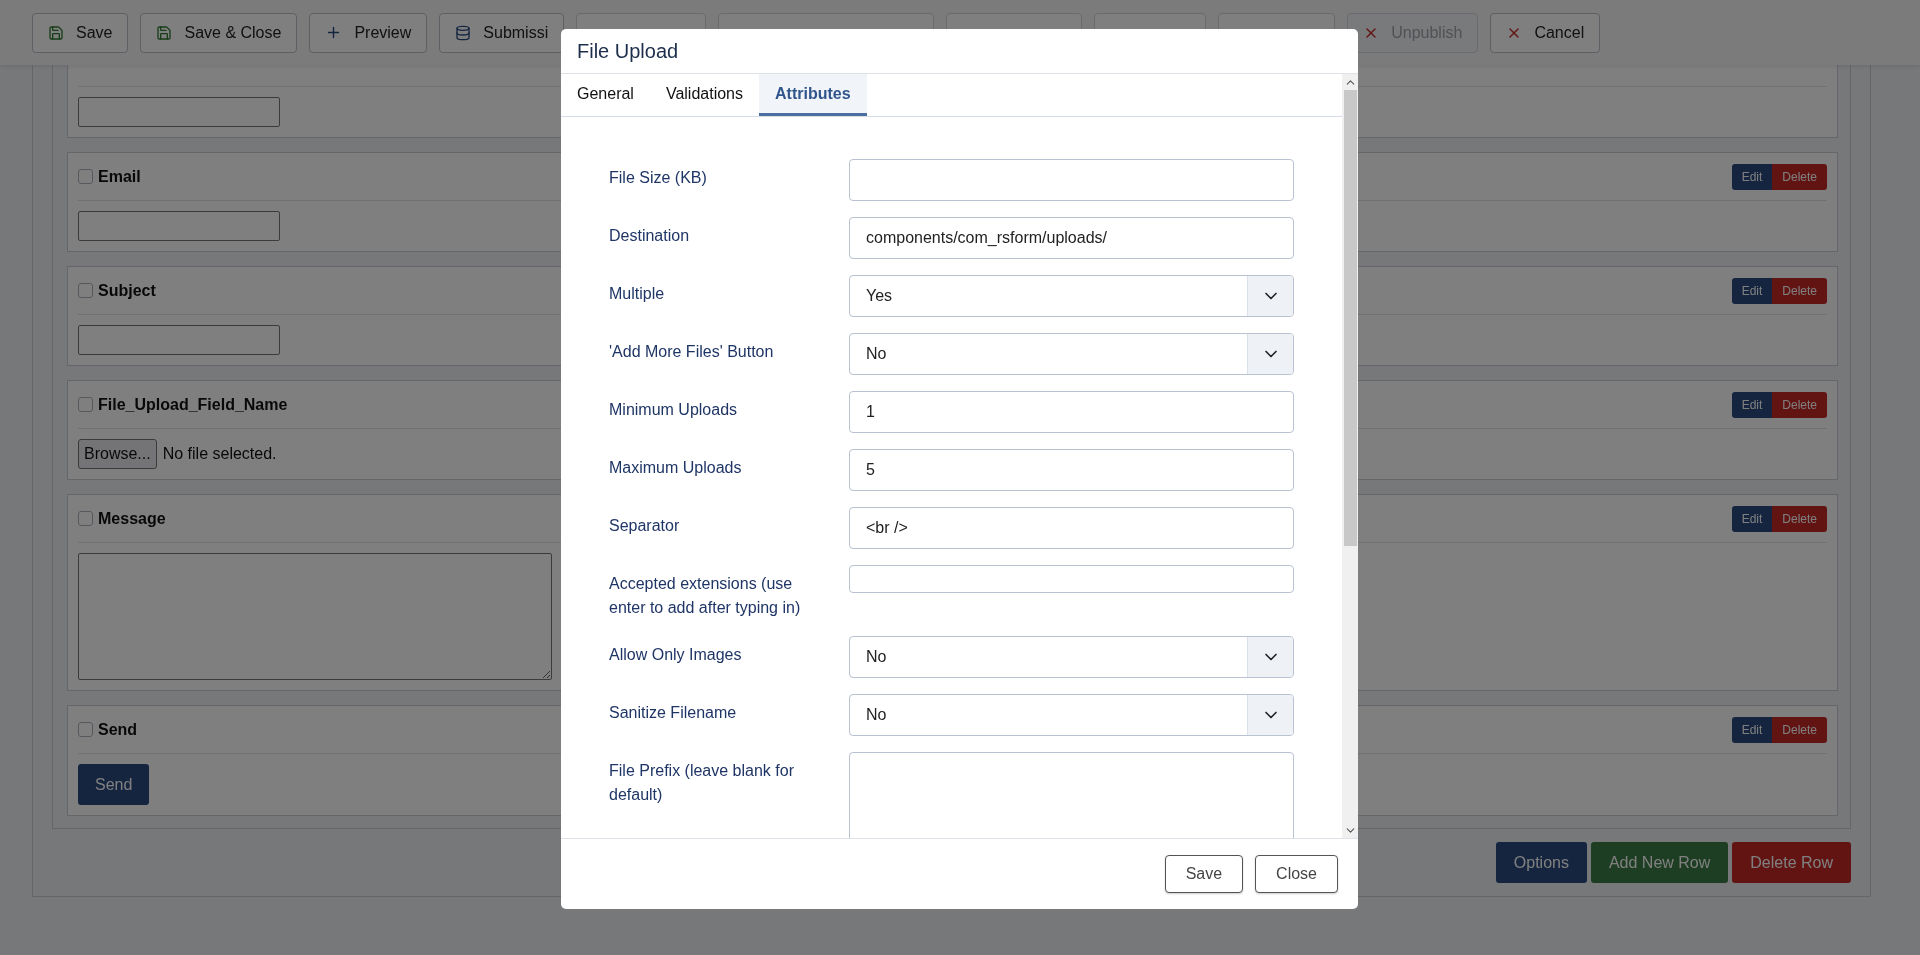  What do you see at coordinates (628, 51) in the screenshot?
I see `dialog-title: File Upload` at bounding box center [628, 51].